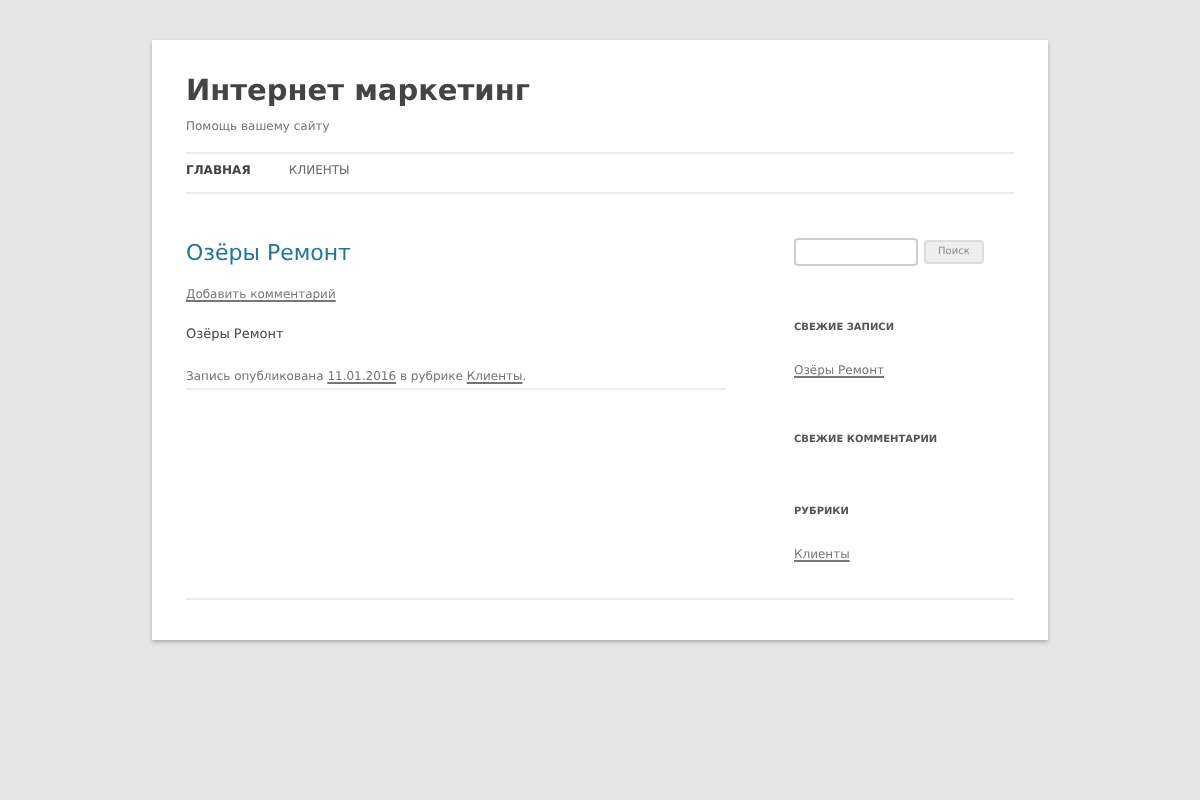  I want to click on post-title: Озёры Ремонт, so click(268, 253).